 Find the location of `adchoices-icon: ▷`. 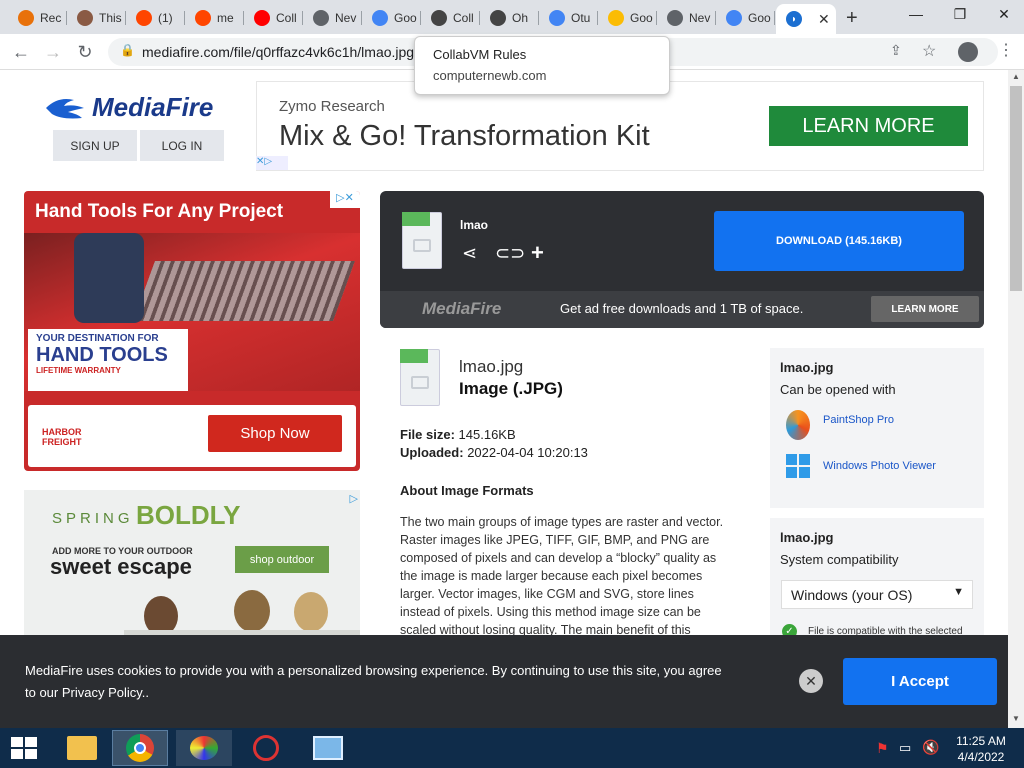

adchoices-icon: ▷ is located at coordinates (354, 498).